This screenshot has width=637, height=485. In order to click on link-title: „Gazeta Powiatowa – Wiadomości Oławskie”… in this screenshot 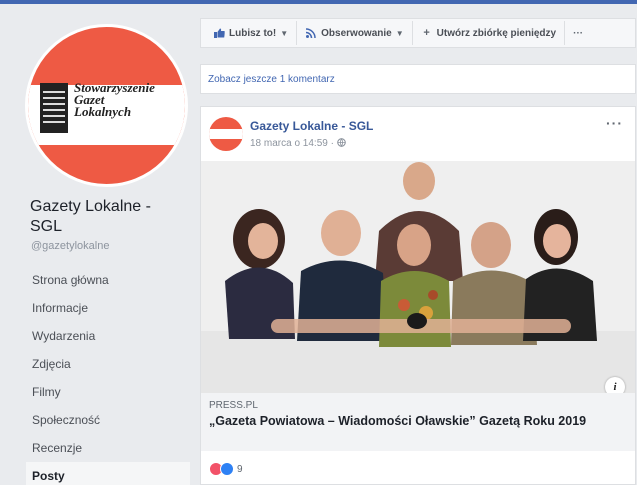, I will do `click(409, 421)`.